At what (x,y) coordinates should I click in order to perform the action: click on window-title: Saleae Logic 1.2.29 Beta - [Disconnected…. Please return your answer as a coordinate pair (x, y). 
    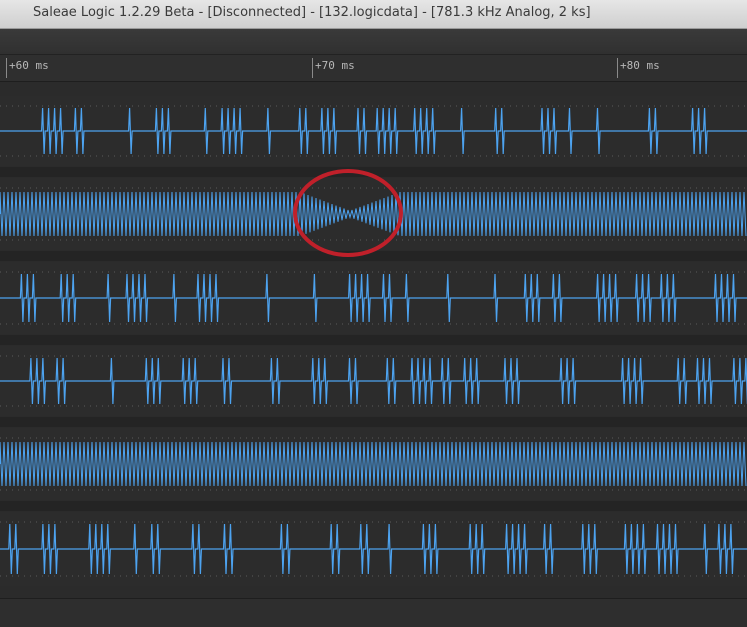
    Looking at the image, I should click on (312, 12).